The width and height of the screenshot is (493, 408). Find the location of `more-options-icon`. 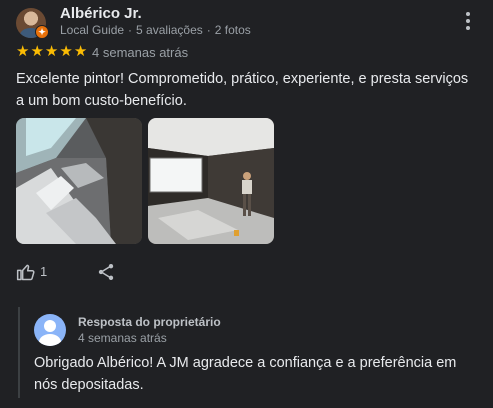

more-options-icon is located at coordinates (468, 22).